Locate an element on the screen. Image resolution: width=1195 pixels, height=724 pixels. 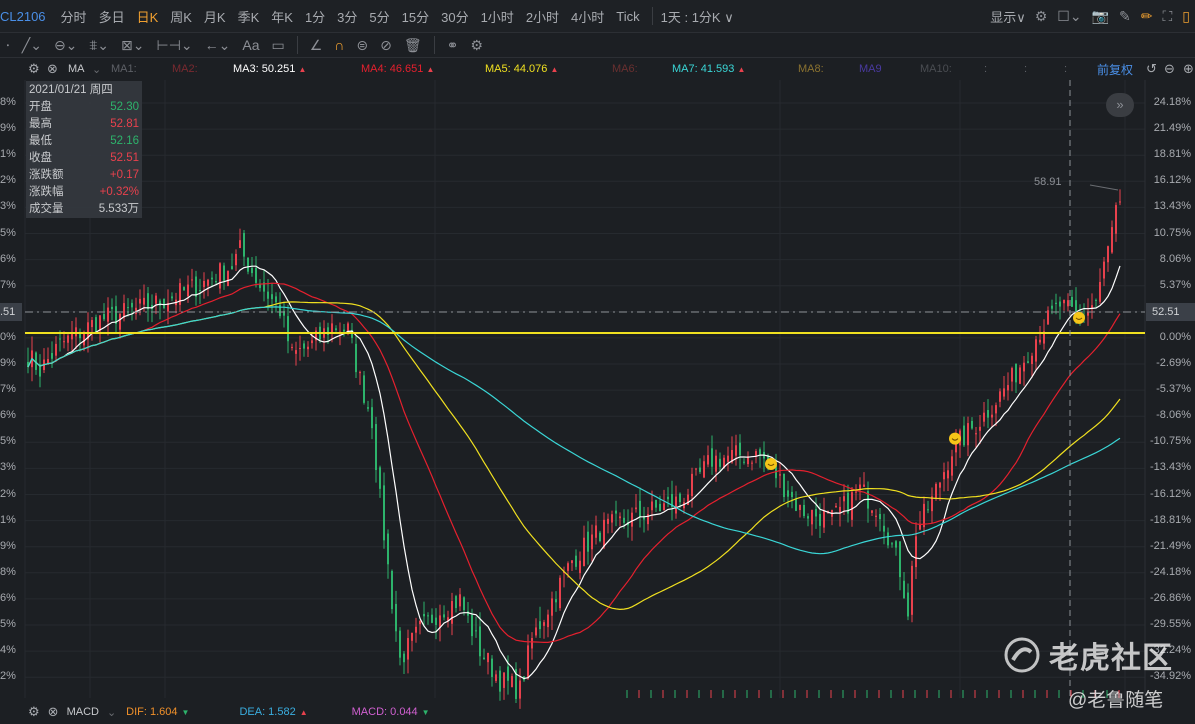
panel-icon: ▯ is located at coordinates (1186, 16).